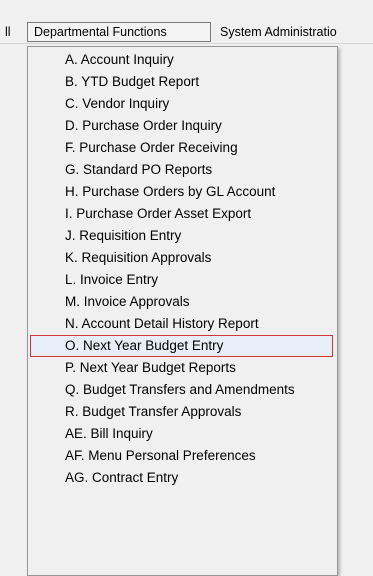 This screenshot has height=576, width=373. What do you see at coordinates (181, 170) in the screenshot?
I see `menu-item-standard-po-reports: G. Standard PO Reports` at bounding box center [181, 170].